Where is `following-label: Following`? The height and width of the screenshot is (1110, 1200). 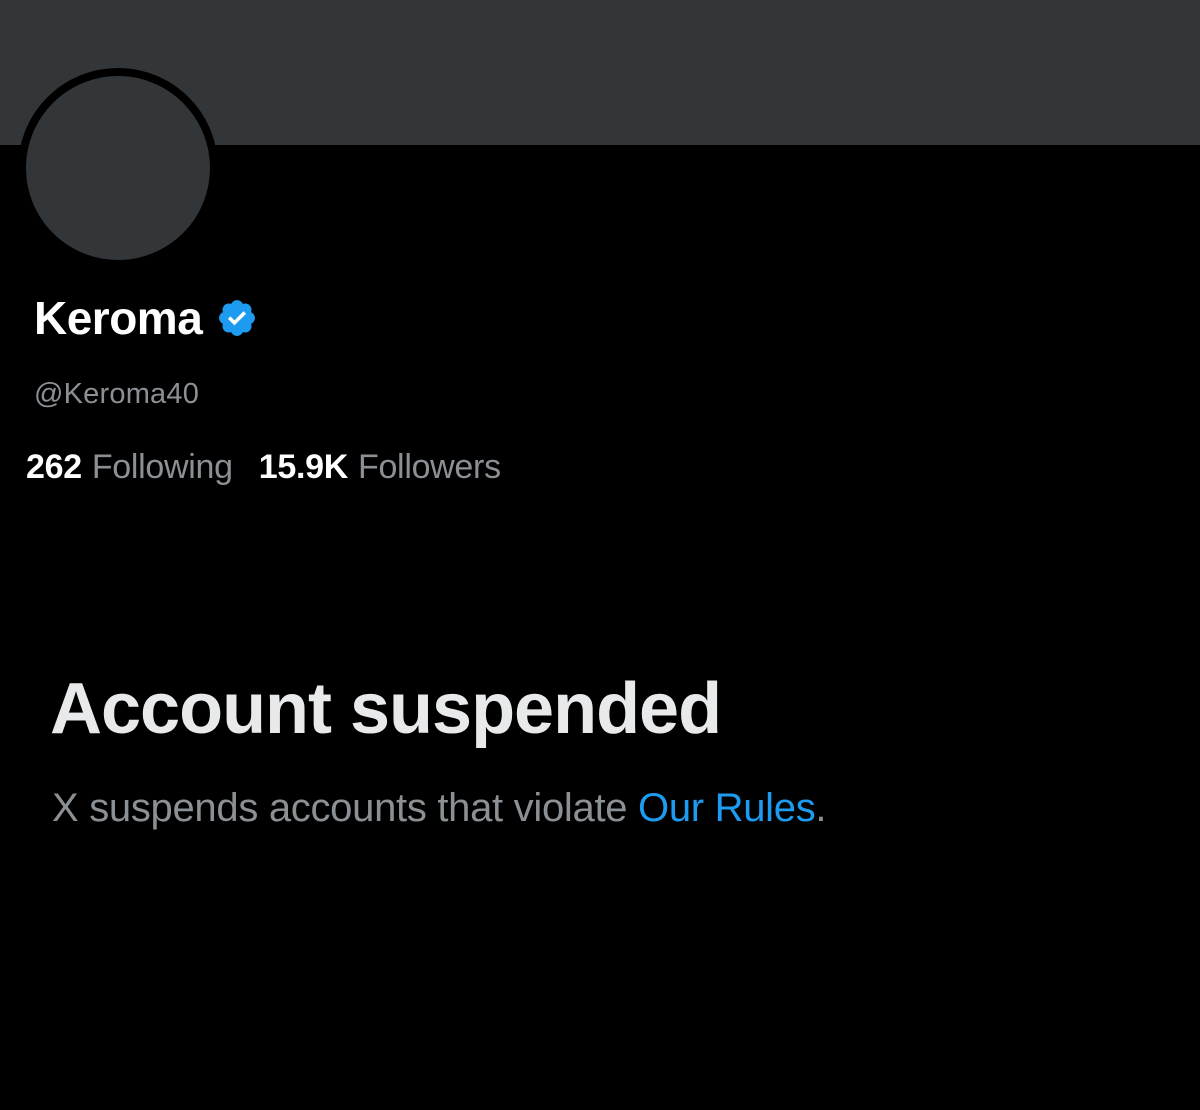
following-label: Following is located at coordinates (162, 467).